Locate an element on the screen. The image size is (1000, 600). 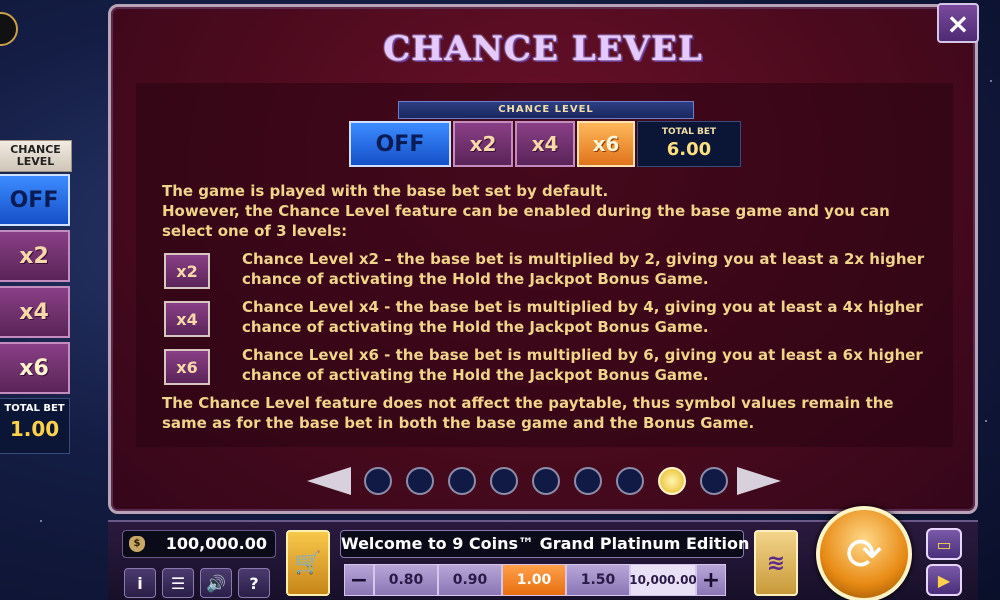
side-total-bet-value: 1.00 is located at coordinates (34, 429).